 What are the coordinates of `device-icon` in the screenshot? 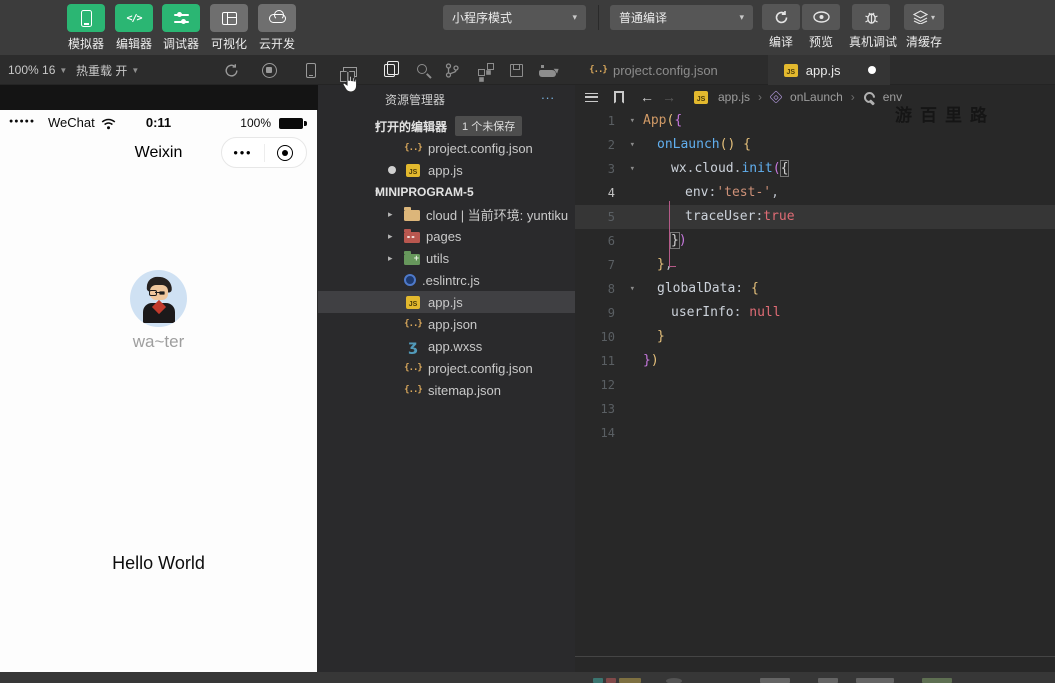 It's located at (311, 70).